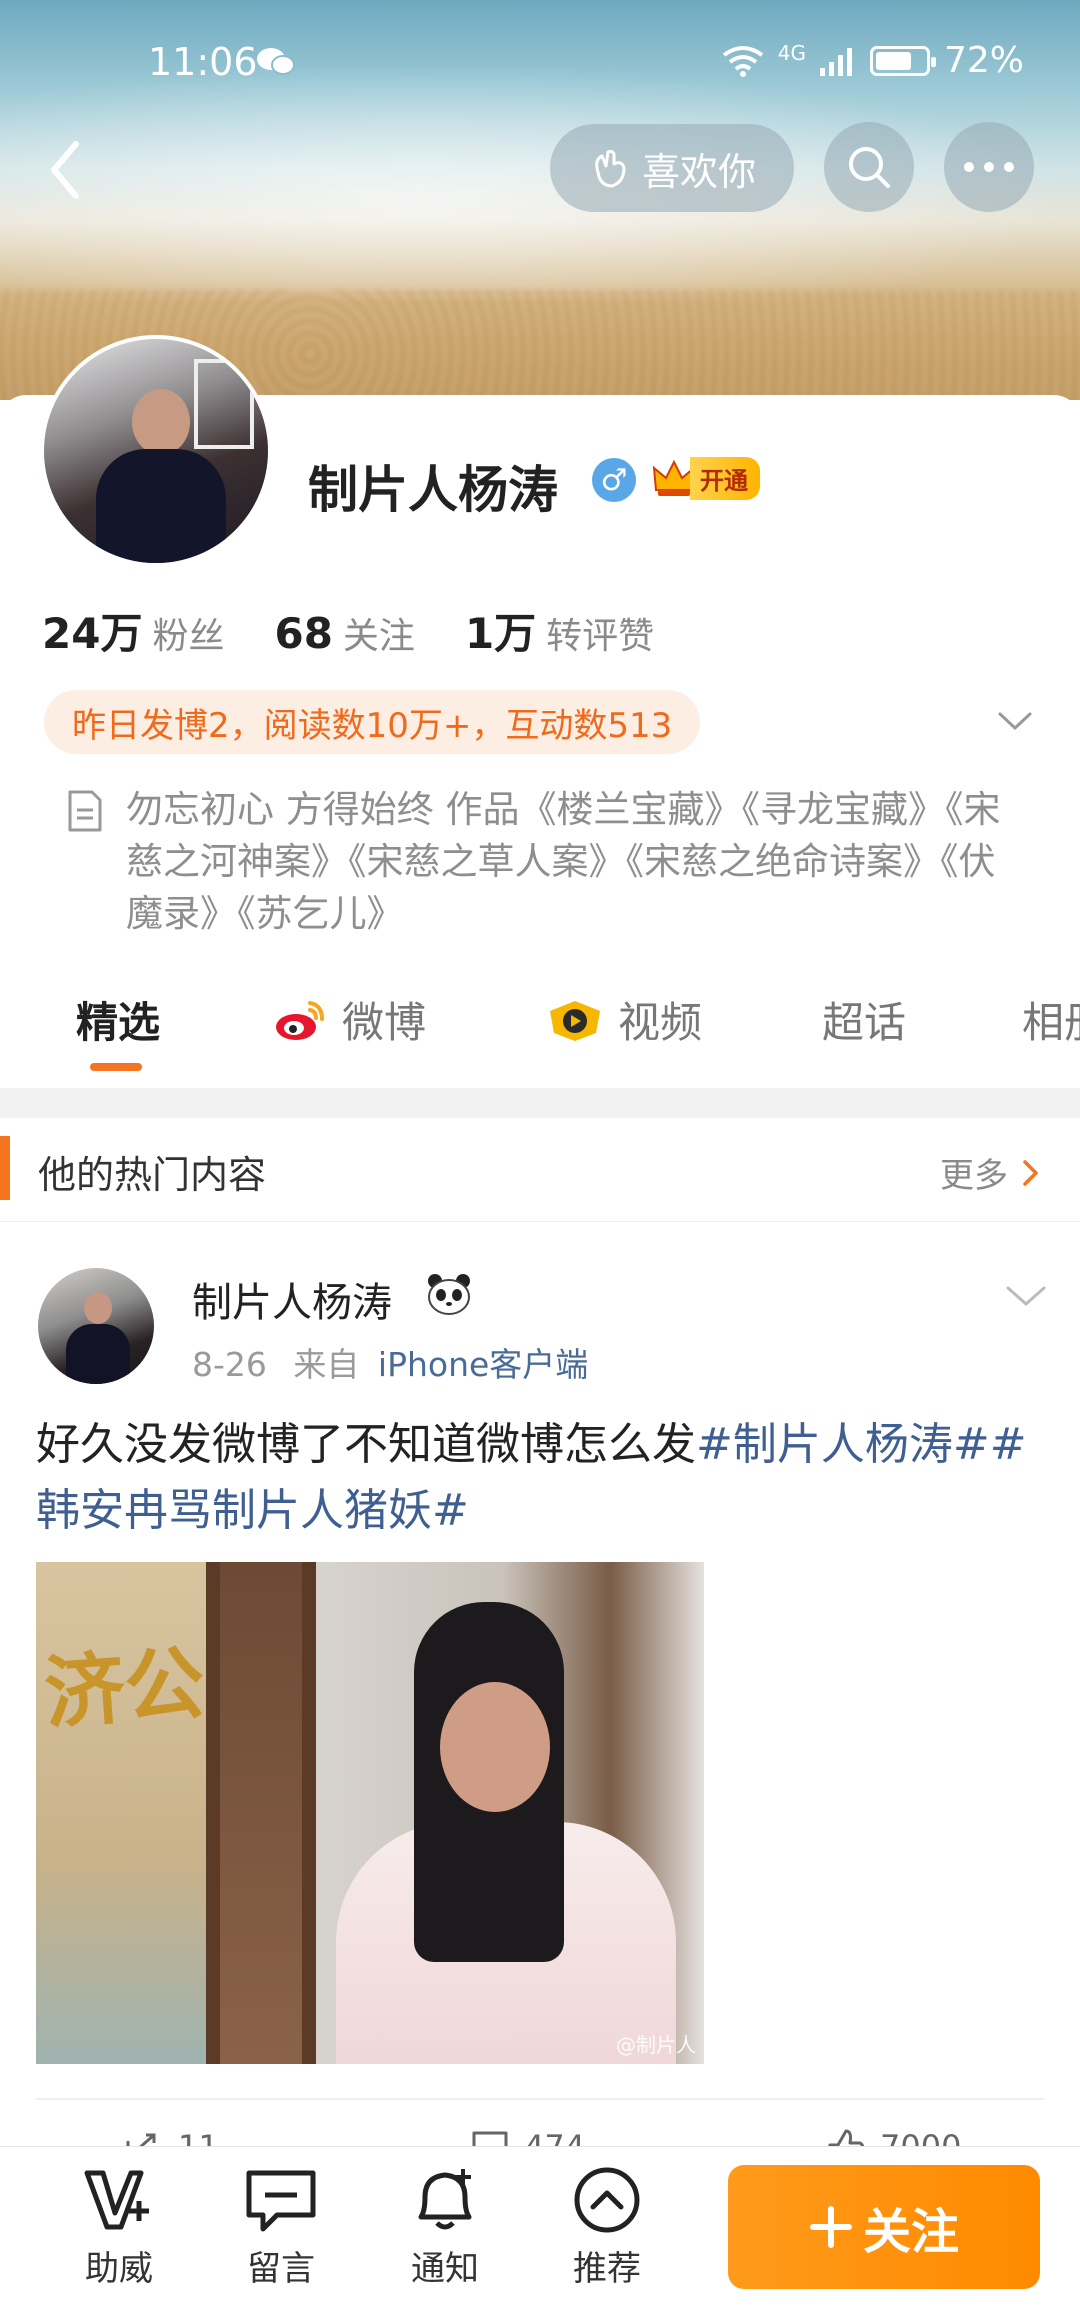  Describe the element at coordinates (575, 1020) in the screenshot. I see `video-icon` at that location.